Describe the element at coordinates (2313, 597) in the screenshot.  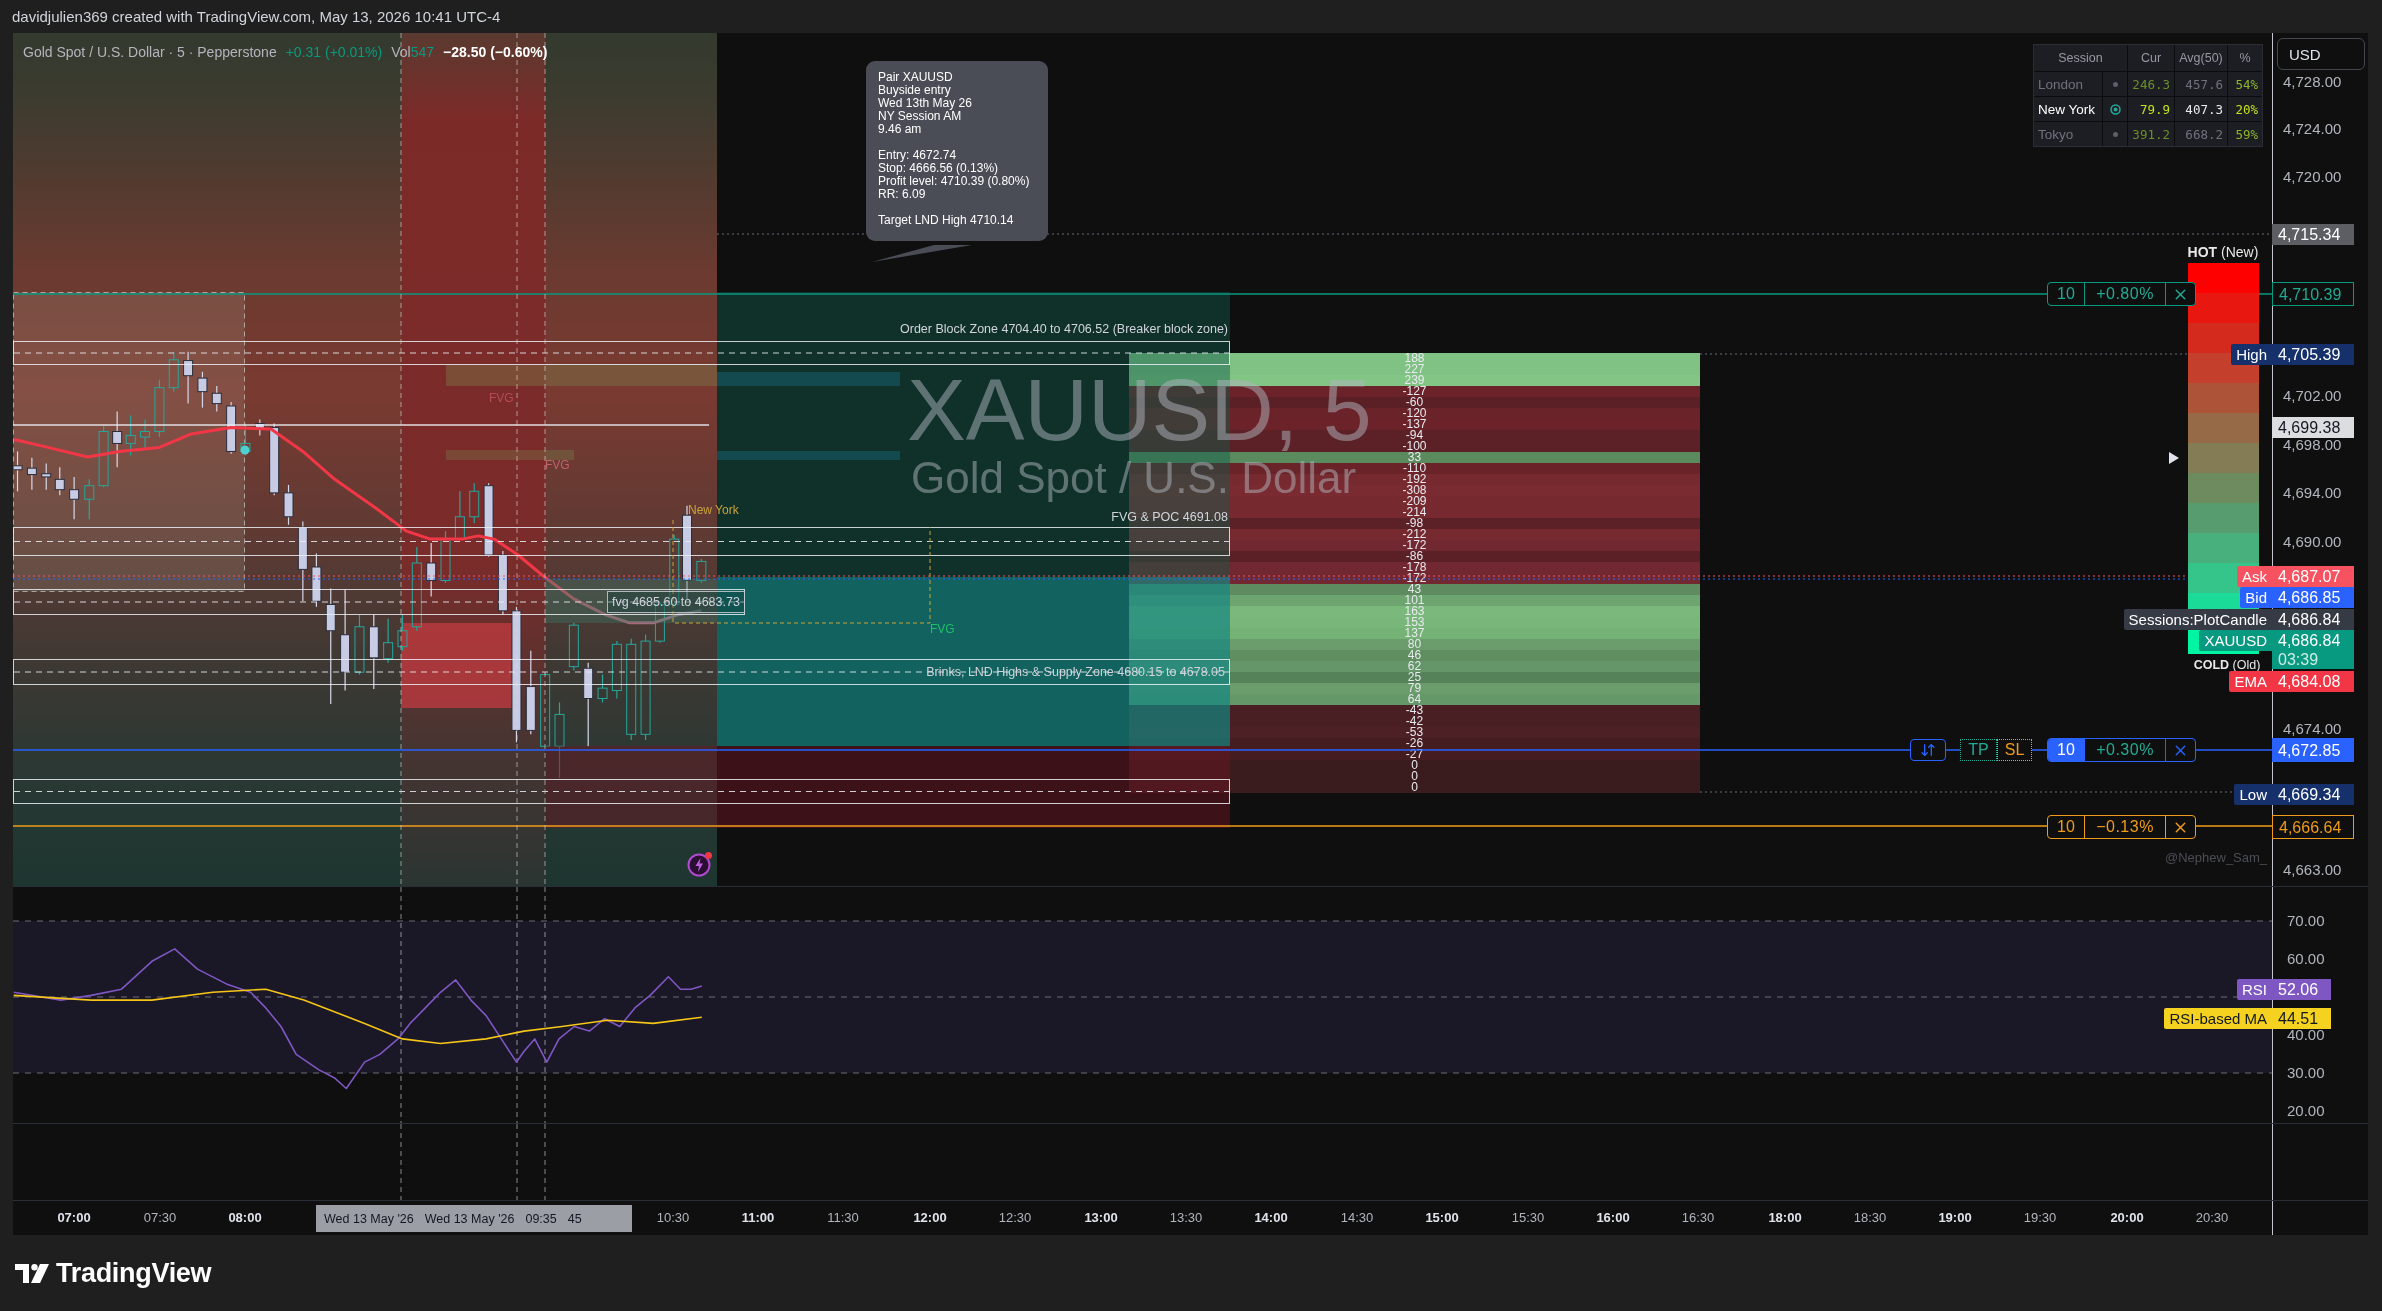
I see `price-label: 4,686.85` at that location.